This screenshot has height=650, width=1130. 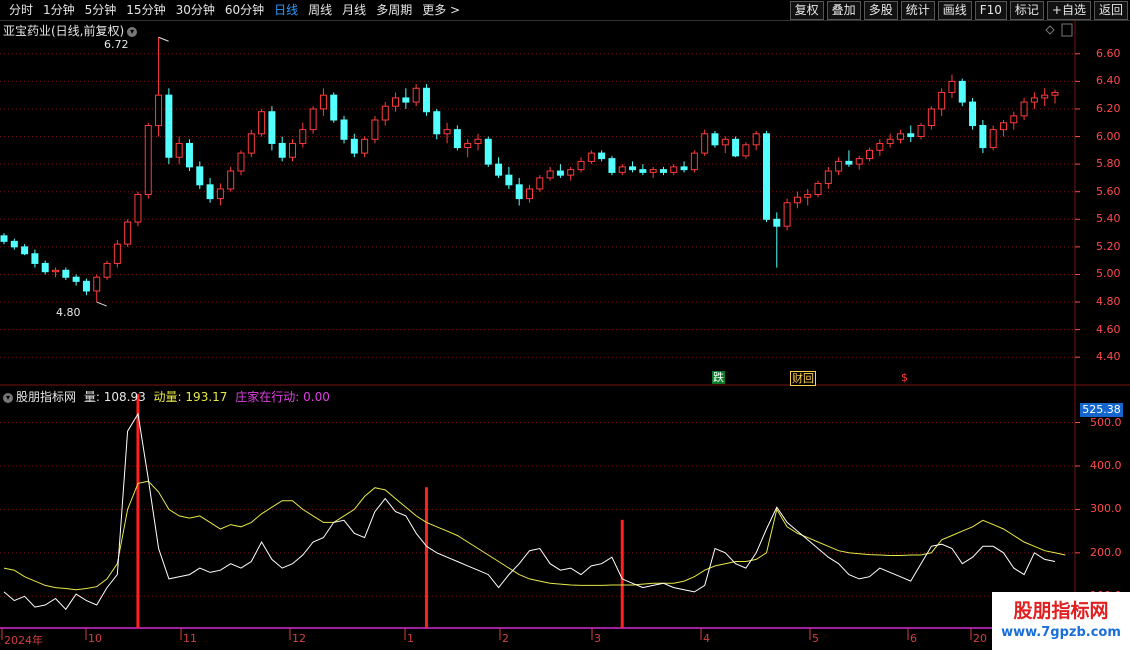 What do you see at coordinates (1108, 108) in the screenshot?
I see `price-tick-label: 6.20` at bounding box center [1108, 108].